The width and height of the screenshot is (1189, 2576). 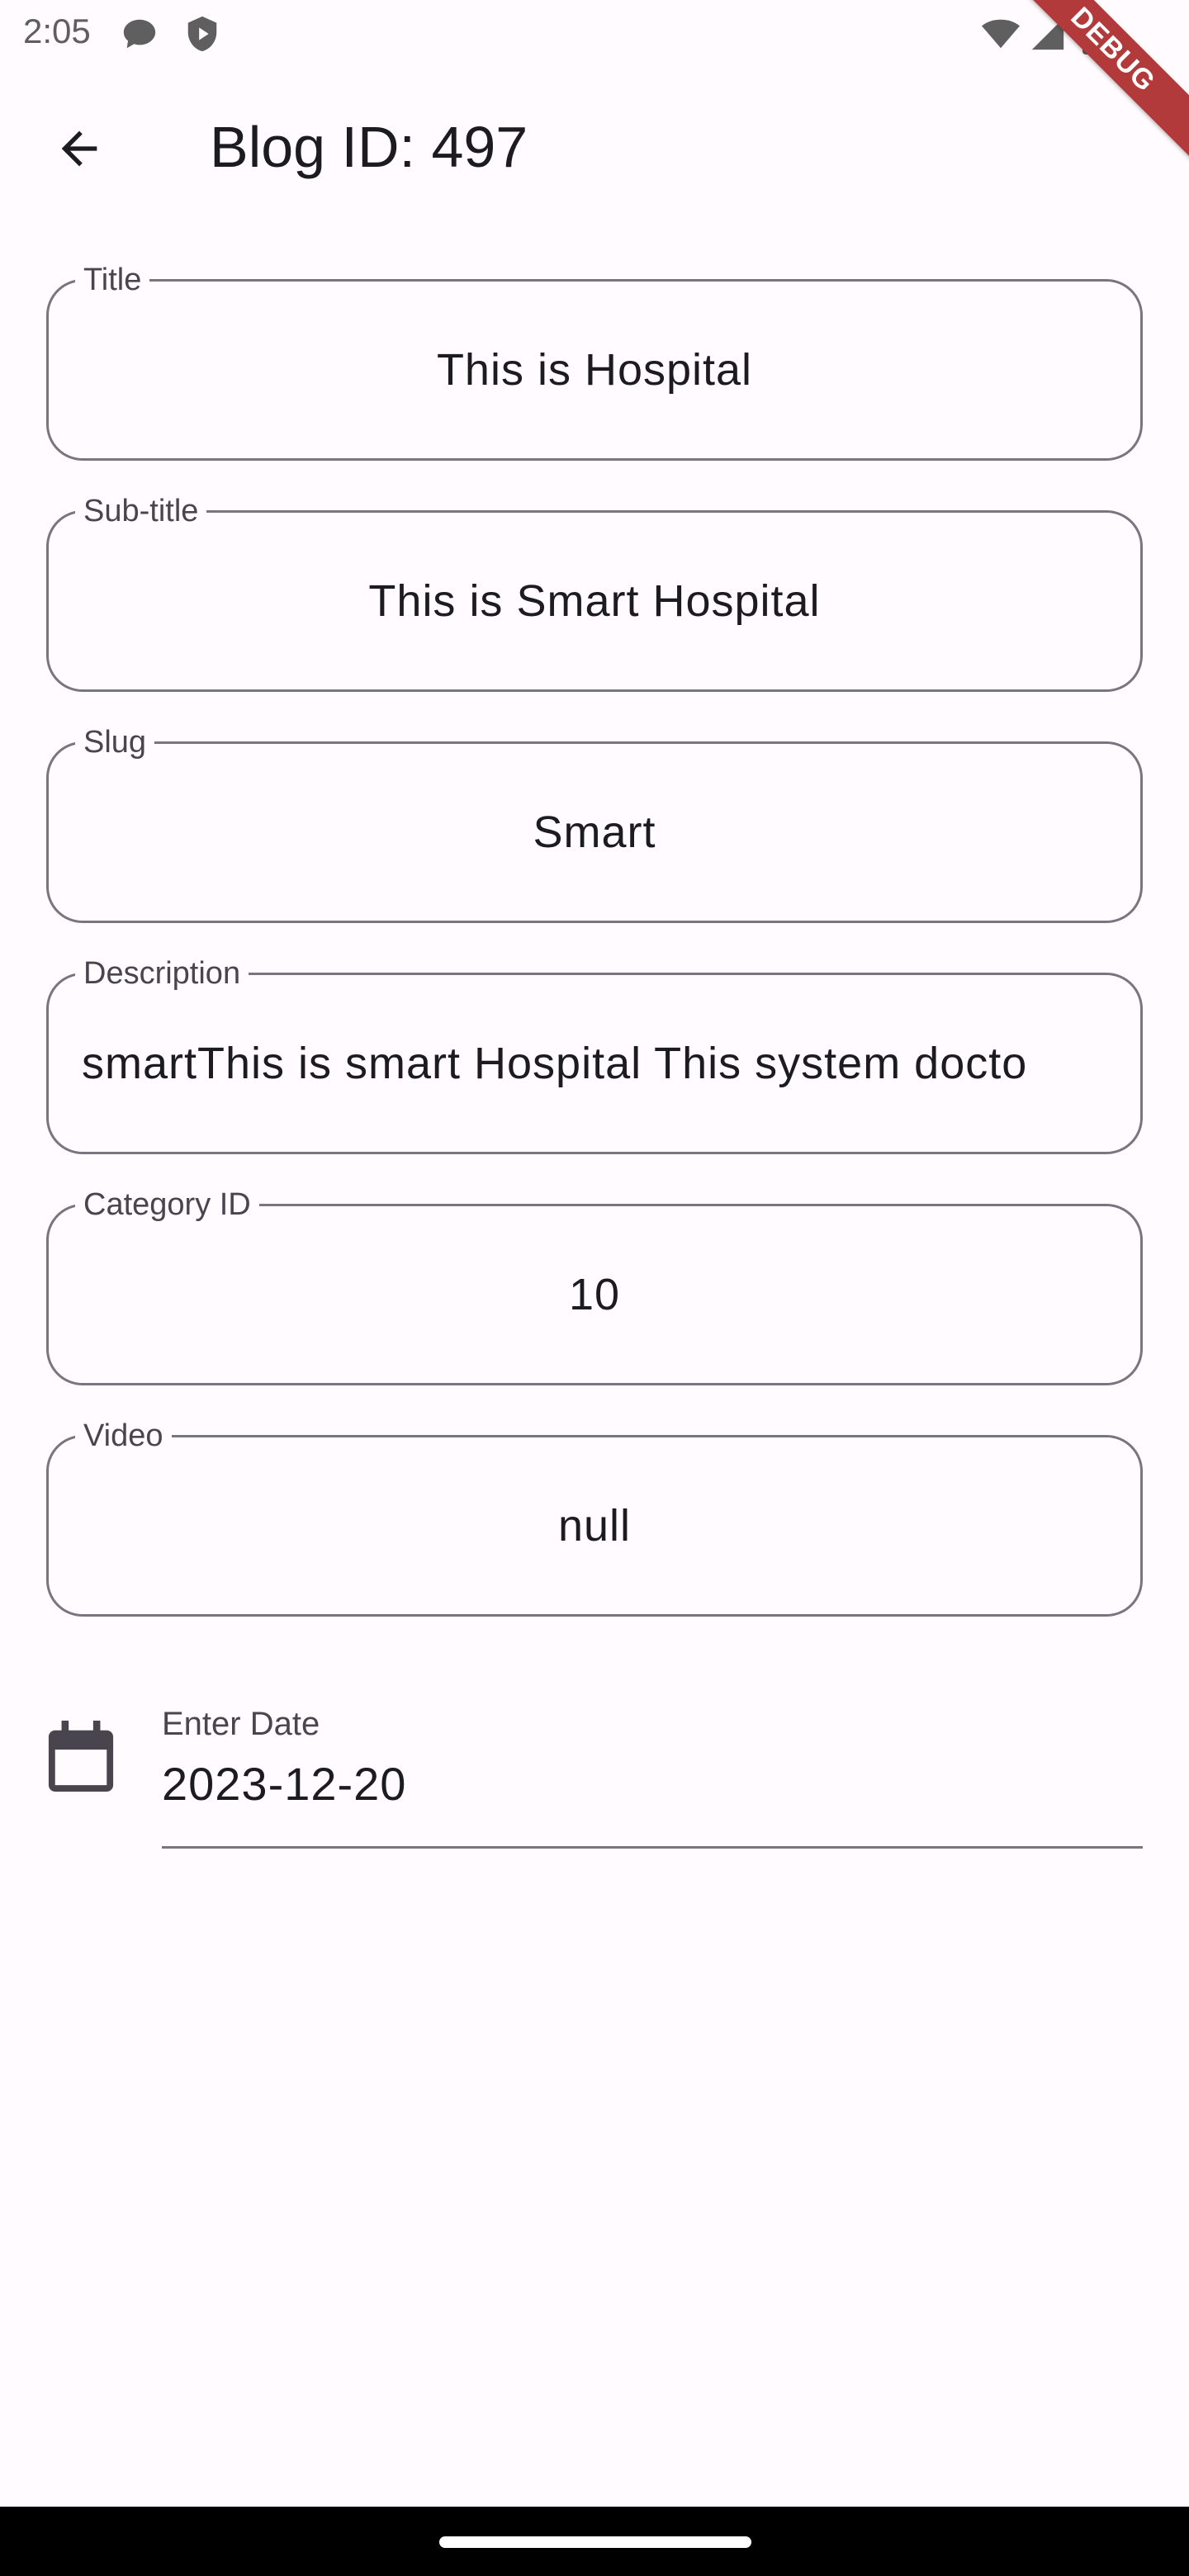 What do you see at coordinates (594, 601) in the screenshot?
I see `subtitle-field-value: This is Smart Hospital` at bounding box center [594, 601].